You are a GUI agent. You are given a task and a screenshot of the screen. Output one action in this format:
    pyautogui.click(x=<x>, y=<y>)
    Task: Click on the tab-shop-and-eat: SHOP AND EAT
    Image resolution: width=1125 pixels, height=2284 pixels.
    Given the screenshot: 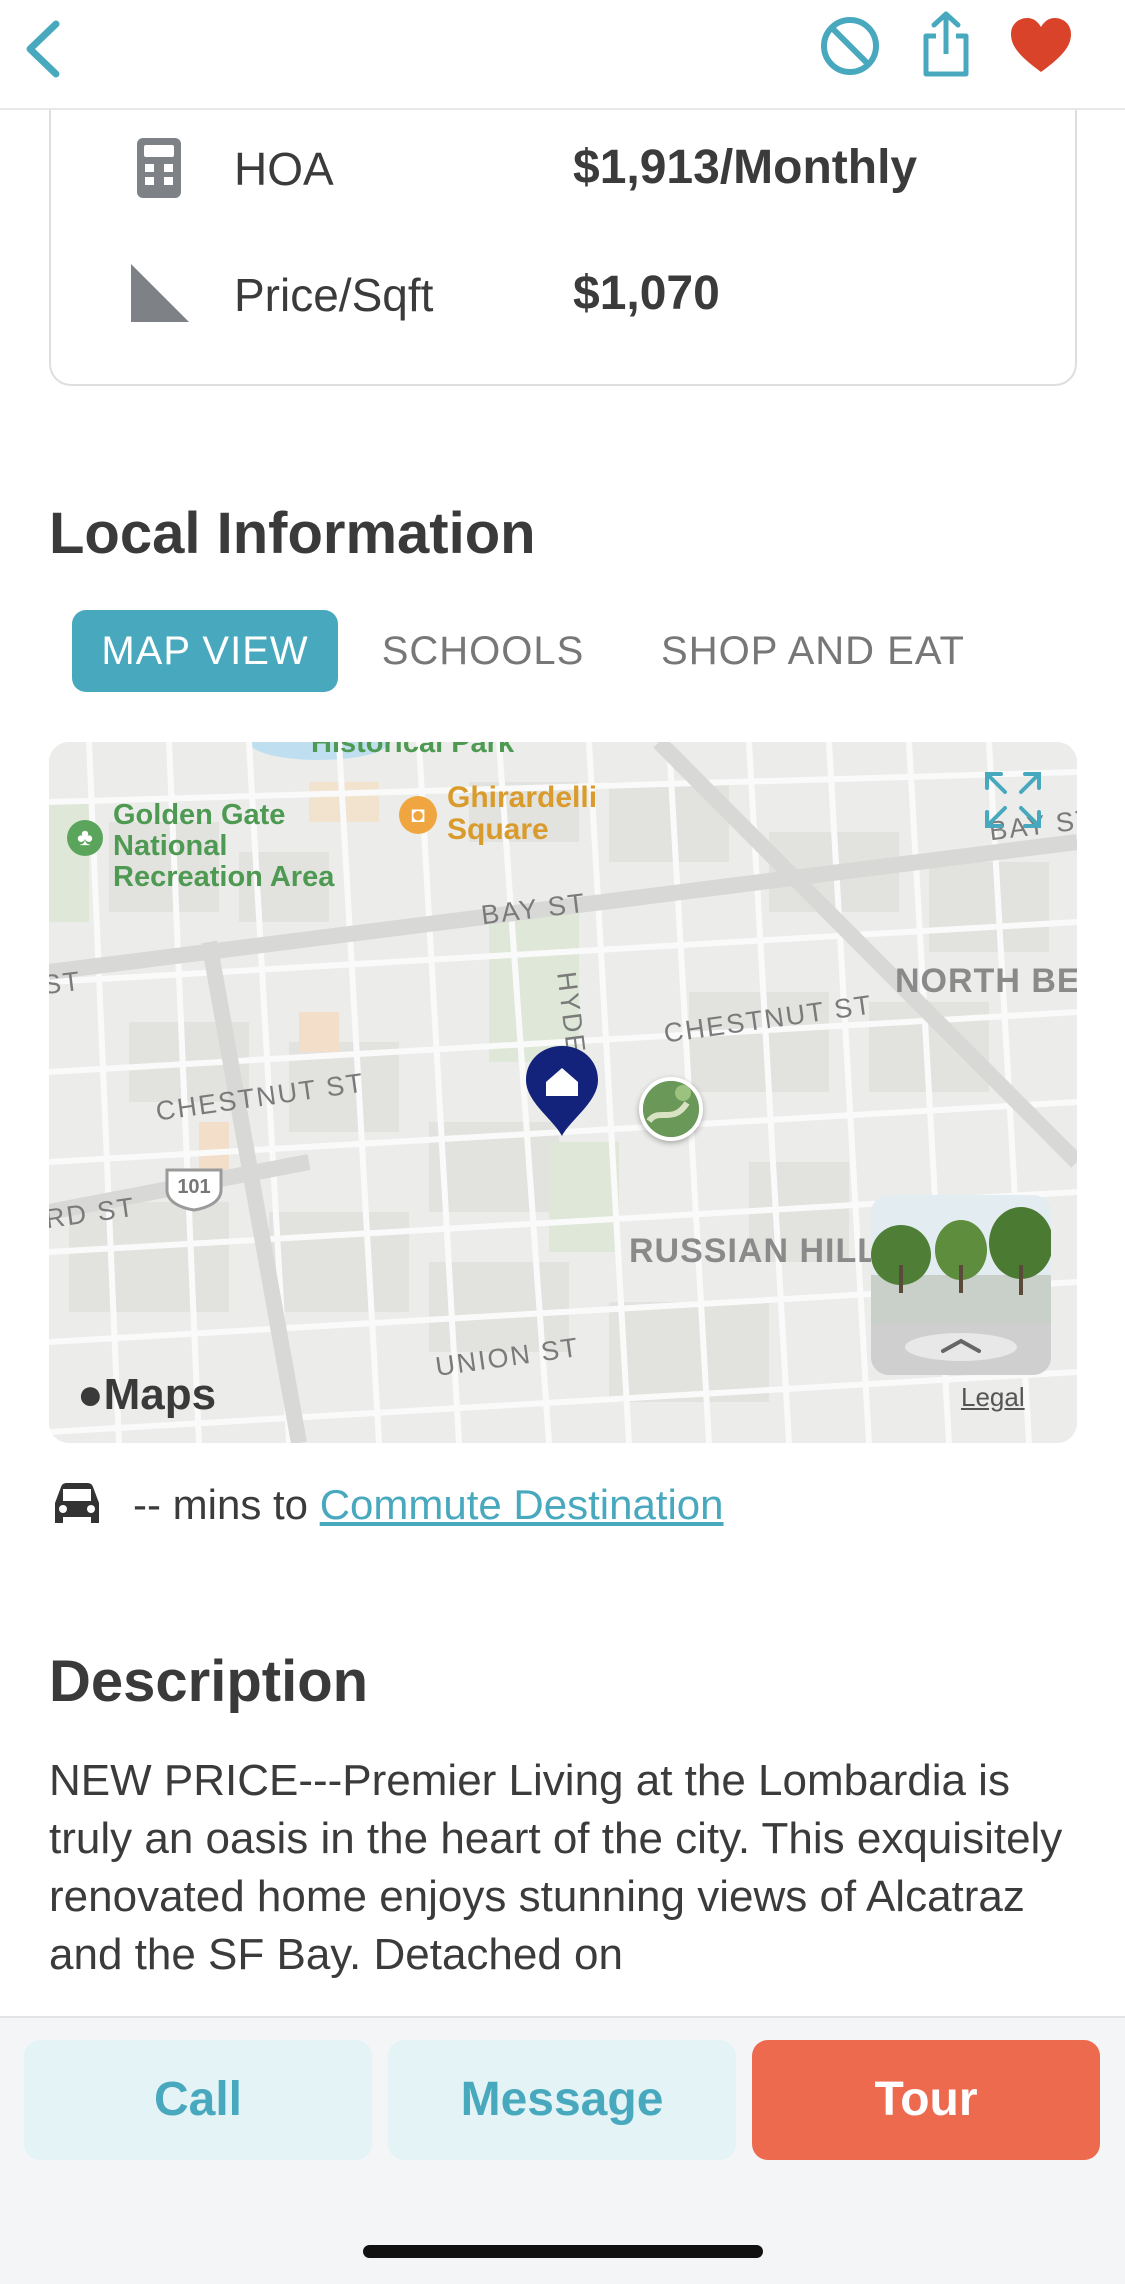 What is the action you would take?
    pyautogui.click(x=813, y=651)
    